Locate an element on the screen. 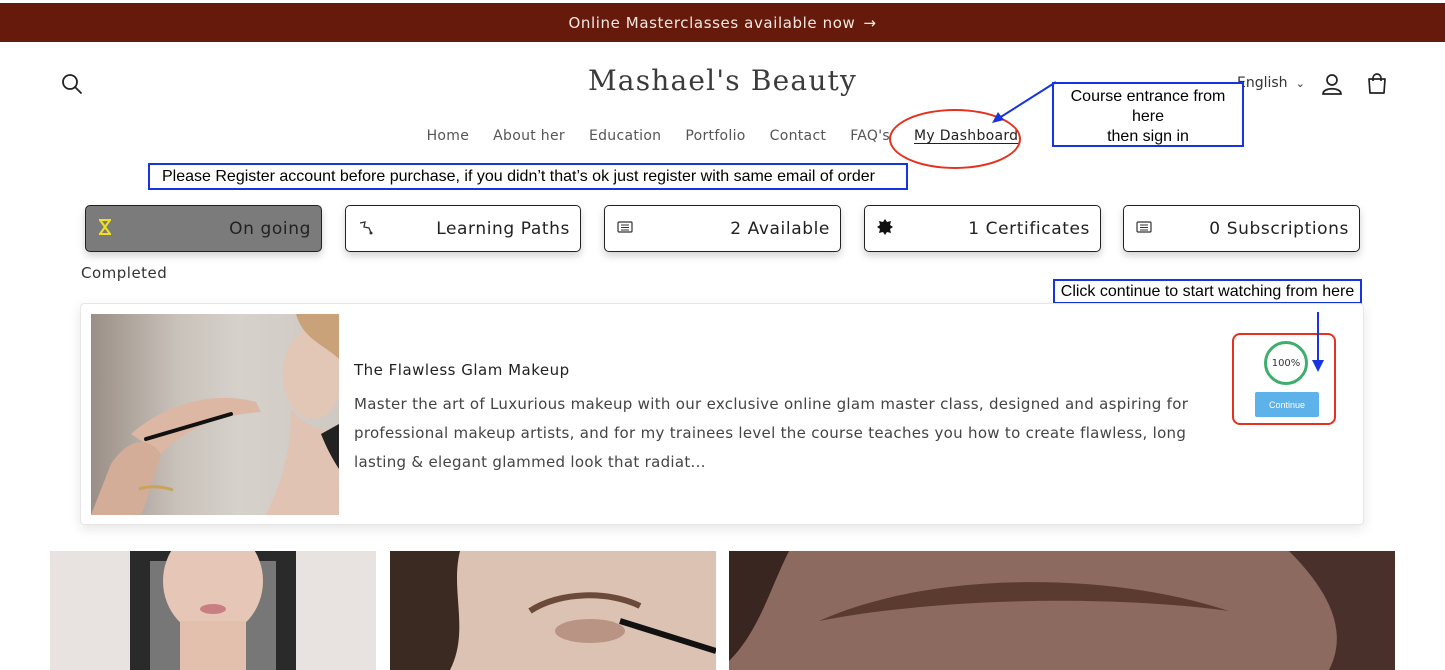  arrow-right-icon: → is located at coordinates (870, 22).